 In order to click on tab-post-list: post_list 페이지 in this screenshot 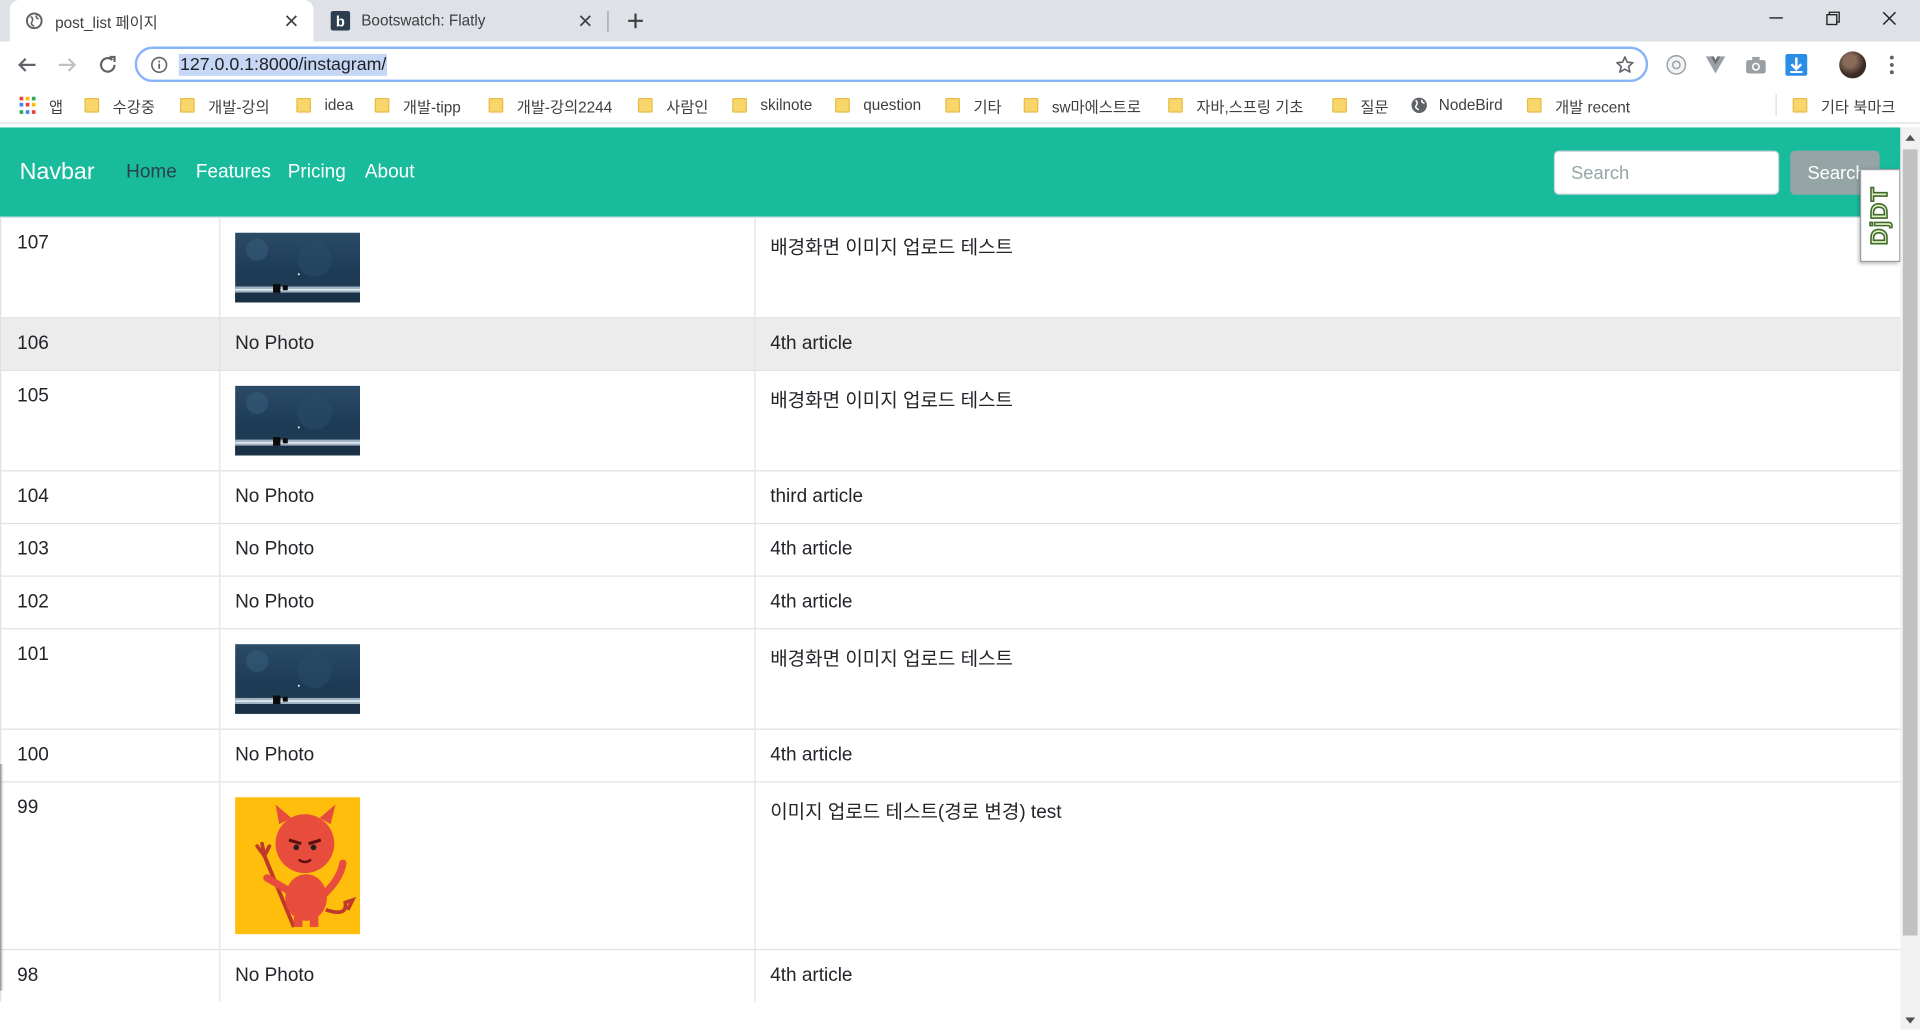, I will do `click(161, 21)`.